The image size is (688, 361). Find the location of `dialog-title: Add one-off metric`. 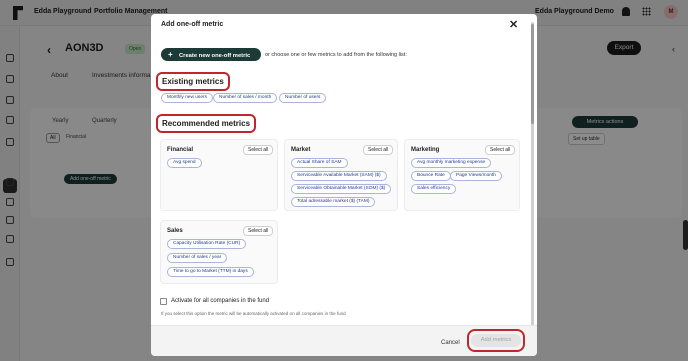

dialog-title: Add one-off metric is located at coordinates (192, 24).